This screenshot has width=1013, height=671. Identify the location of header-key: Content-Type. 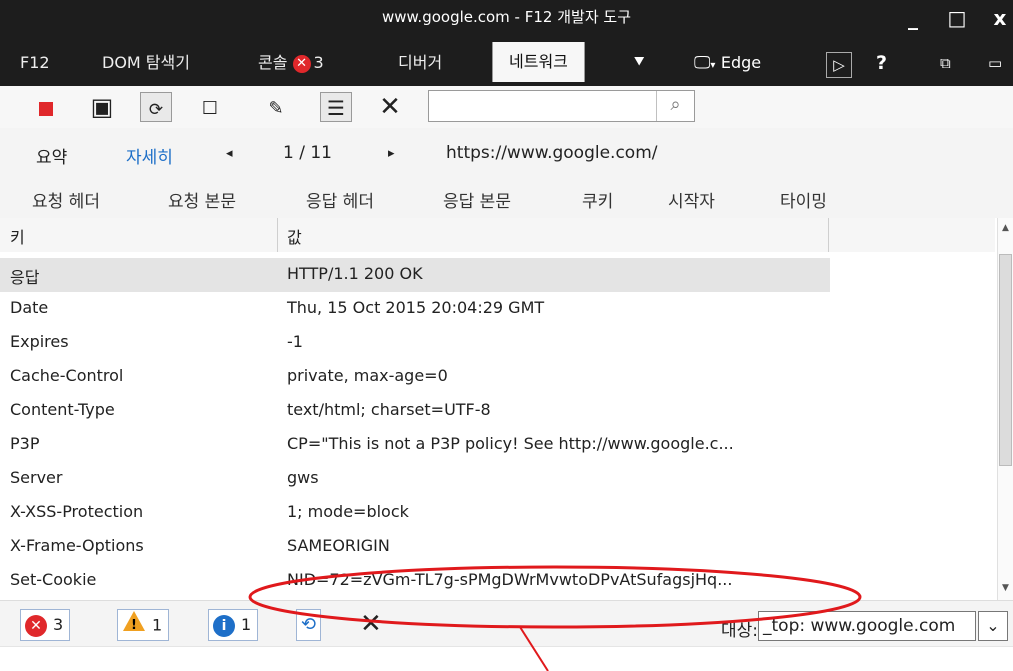
(62, 409).